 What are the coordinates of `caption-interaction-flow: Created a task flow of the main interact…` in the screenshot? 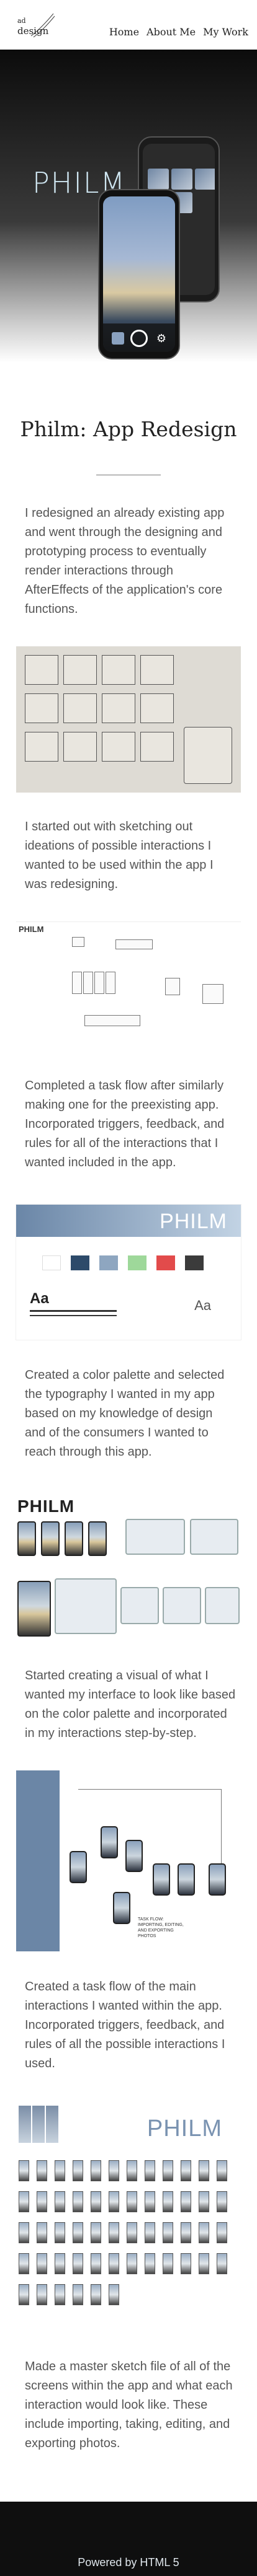 It's located at (125, 2025).